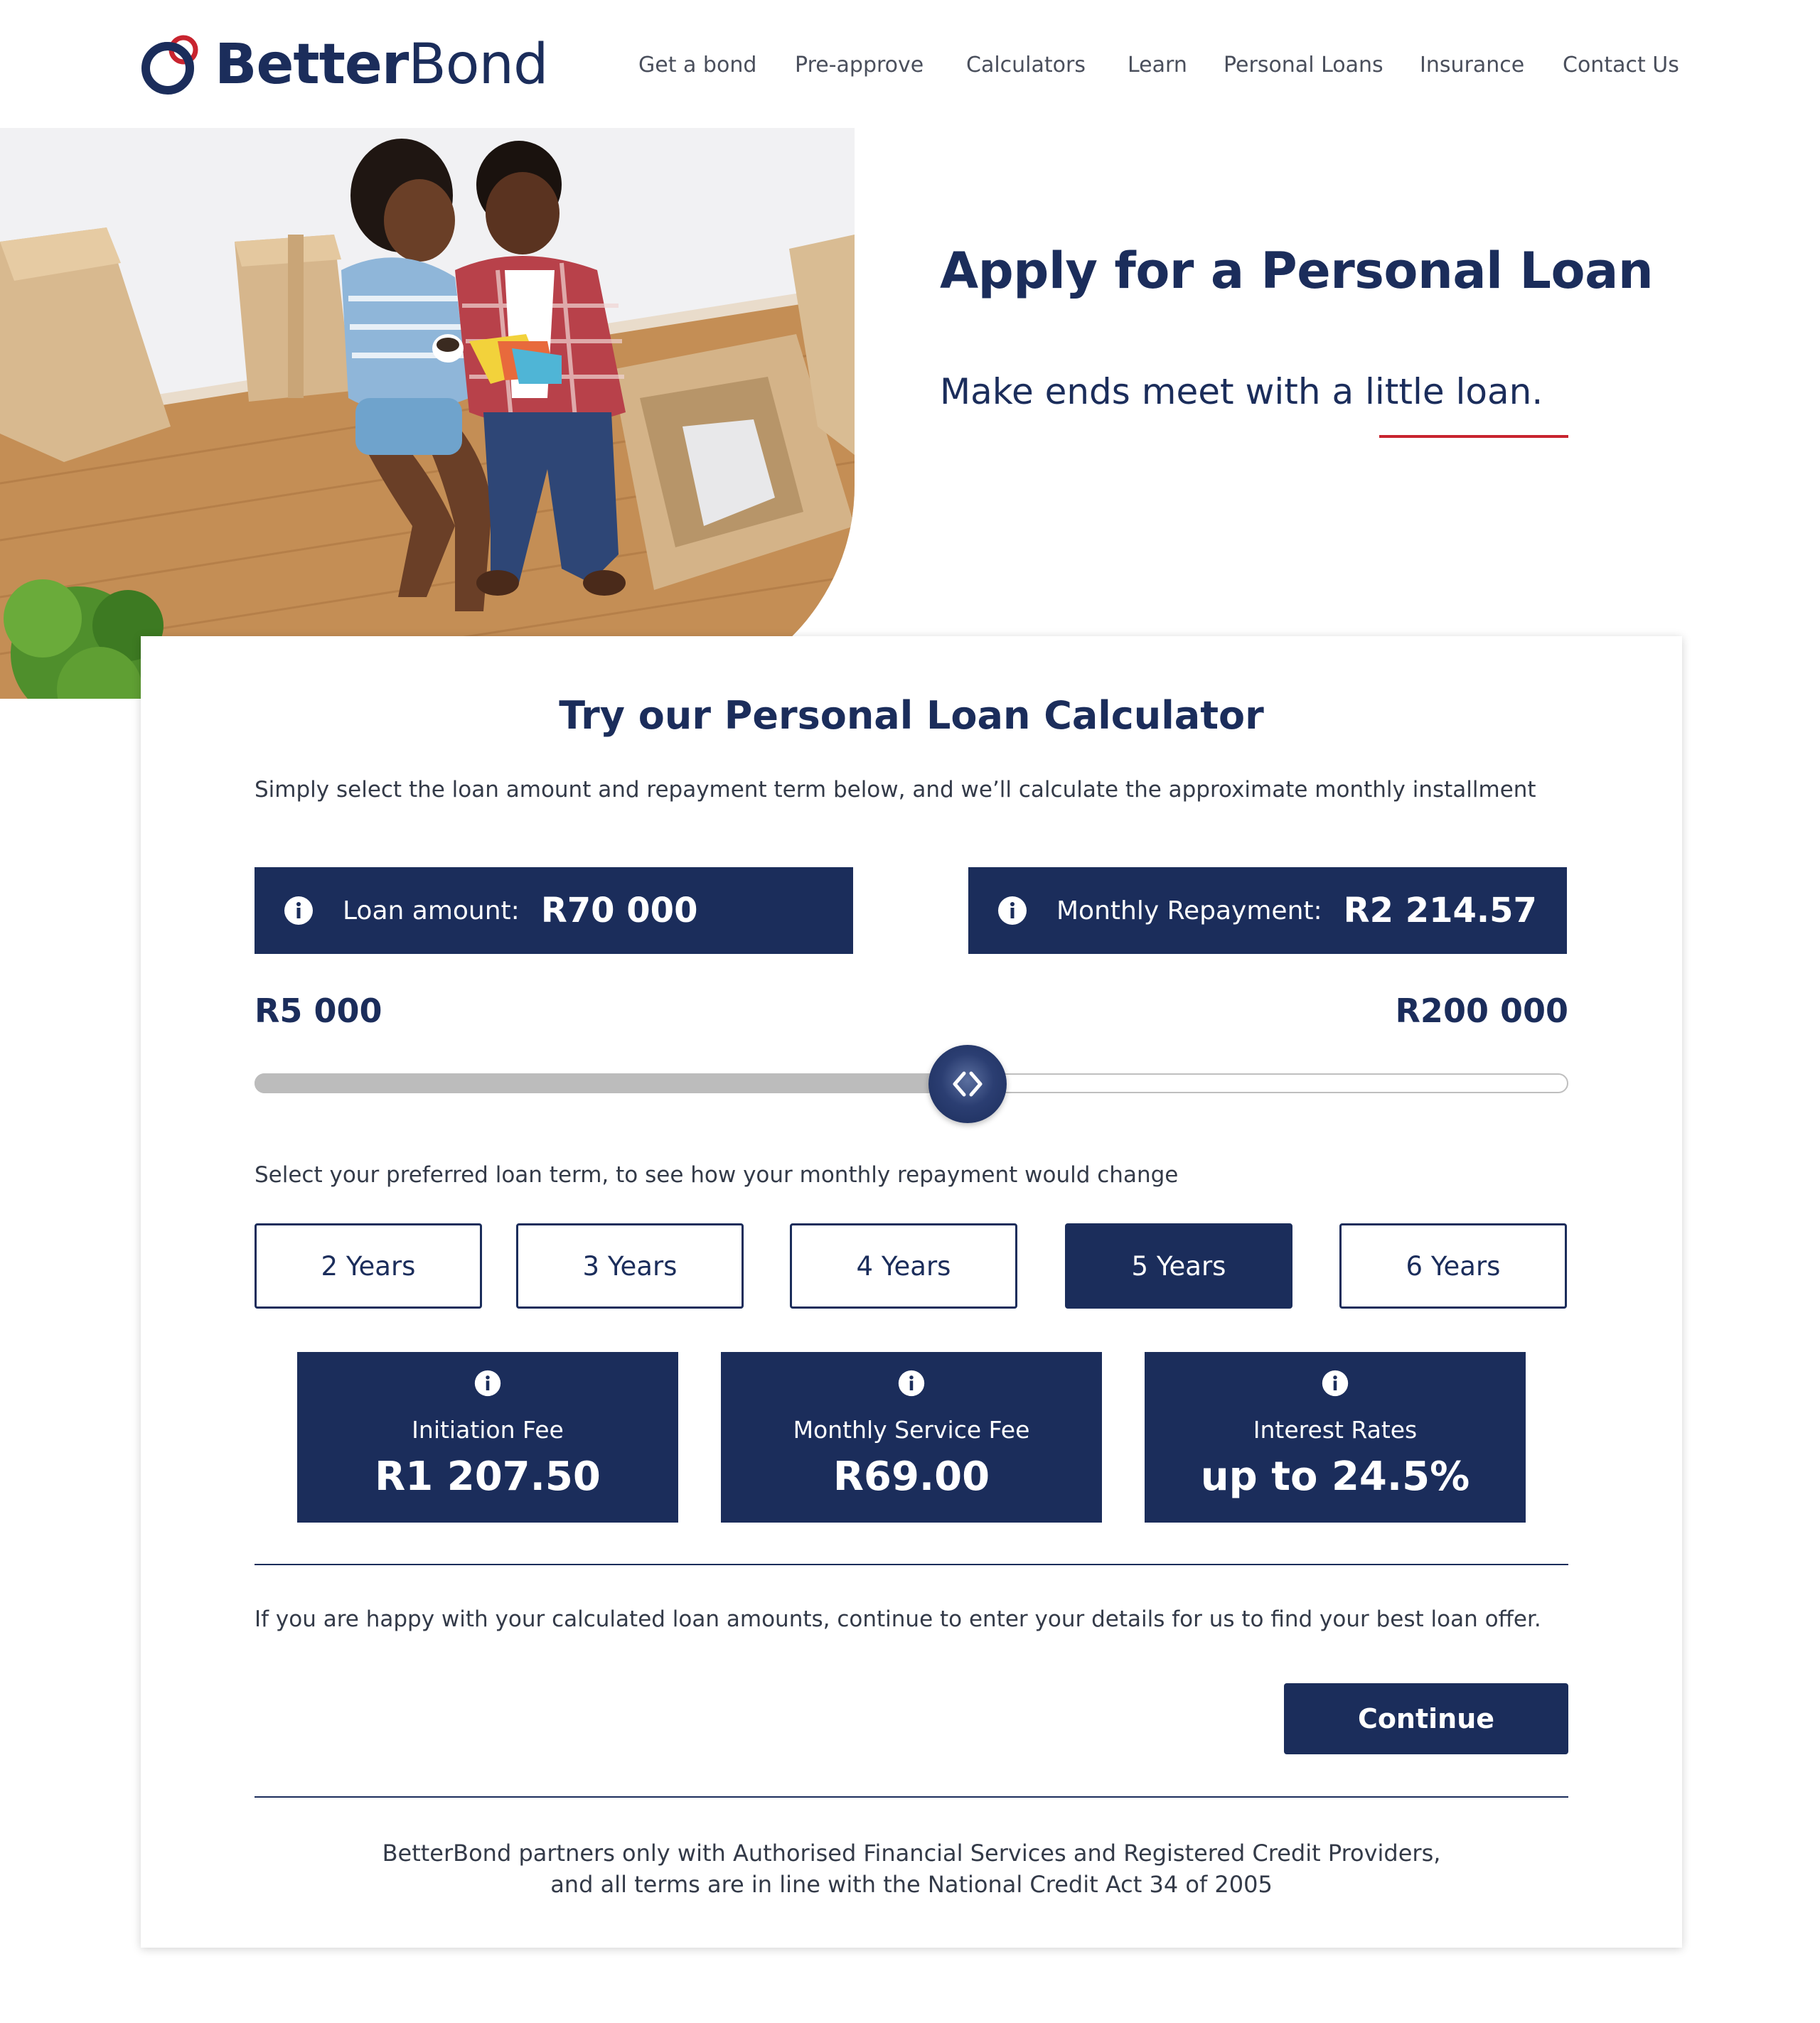 The width and height of the screenshot is (1820, 2023). What do you see at coordinates (488, 1430) in the screenshot?
I see `initiation-fee-label: Initiation Fee` at bounding box center [488, 1430].